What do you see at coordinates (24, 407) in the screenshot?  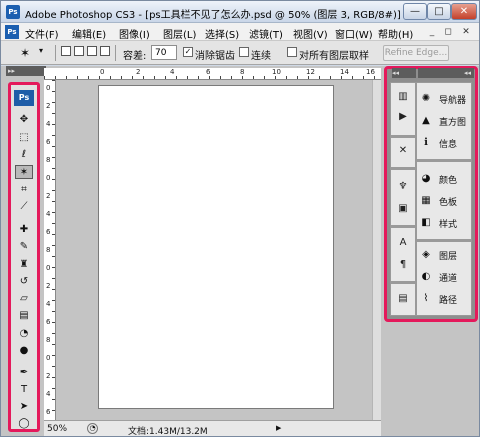 I see `path-selection-tool-icon: ➤` at bounding box center [24, 407].